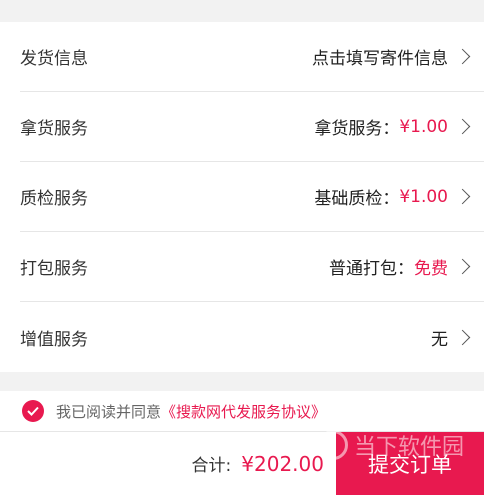 The image size is (484, 495). I want to click on agreement-text: 我已阅读并同意, so click(109, 411).